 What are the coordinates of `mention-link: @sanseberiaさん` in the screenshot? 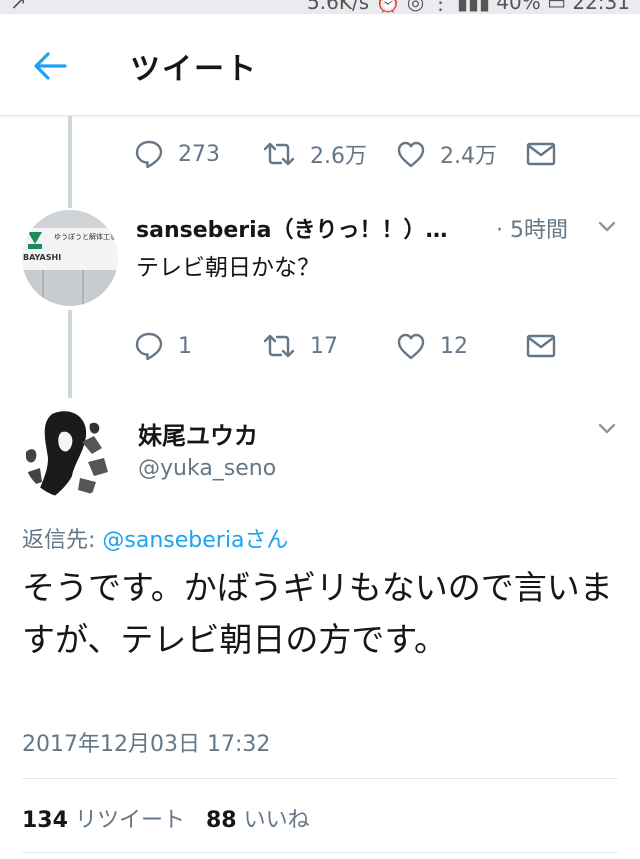 It's located at (195, 540).